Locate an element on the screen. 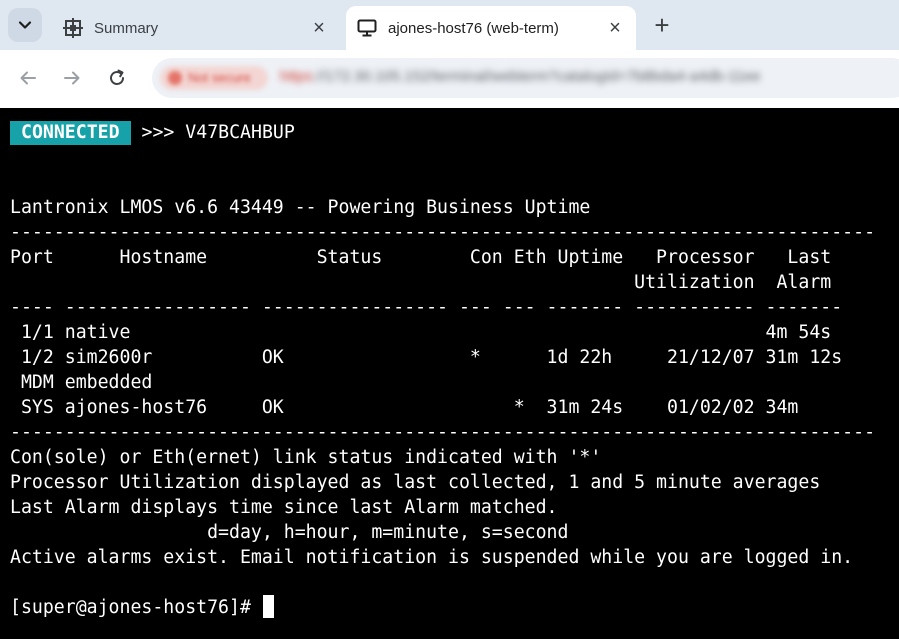 The image size is (899, 639). command-prompt-line: [super@ajones-host76]# is located at coordinates (142, 607).